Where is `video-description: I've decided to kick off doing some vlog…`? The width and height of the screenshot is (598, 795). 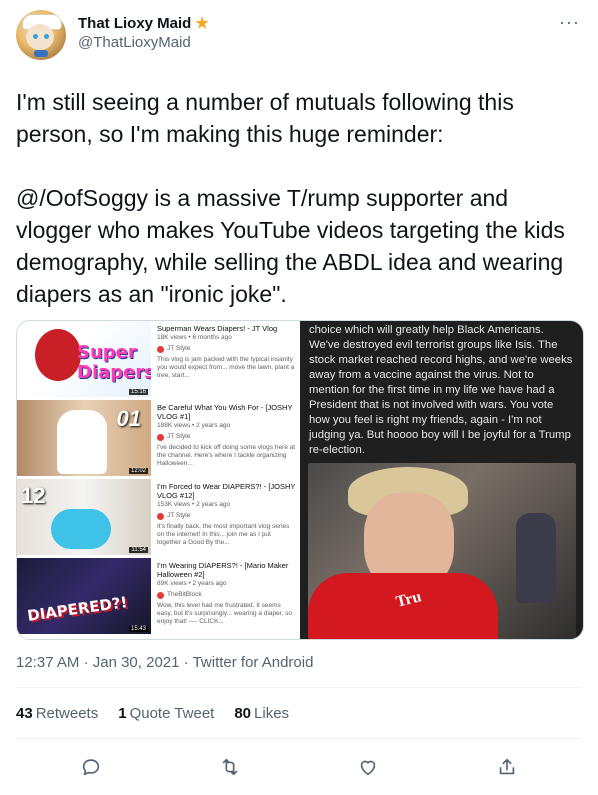 video-description: I've decided to kick off doing some vlog… is located at coordinates (226, 455).